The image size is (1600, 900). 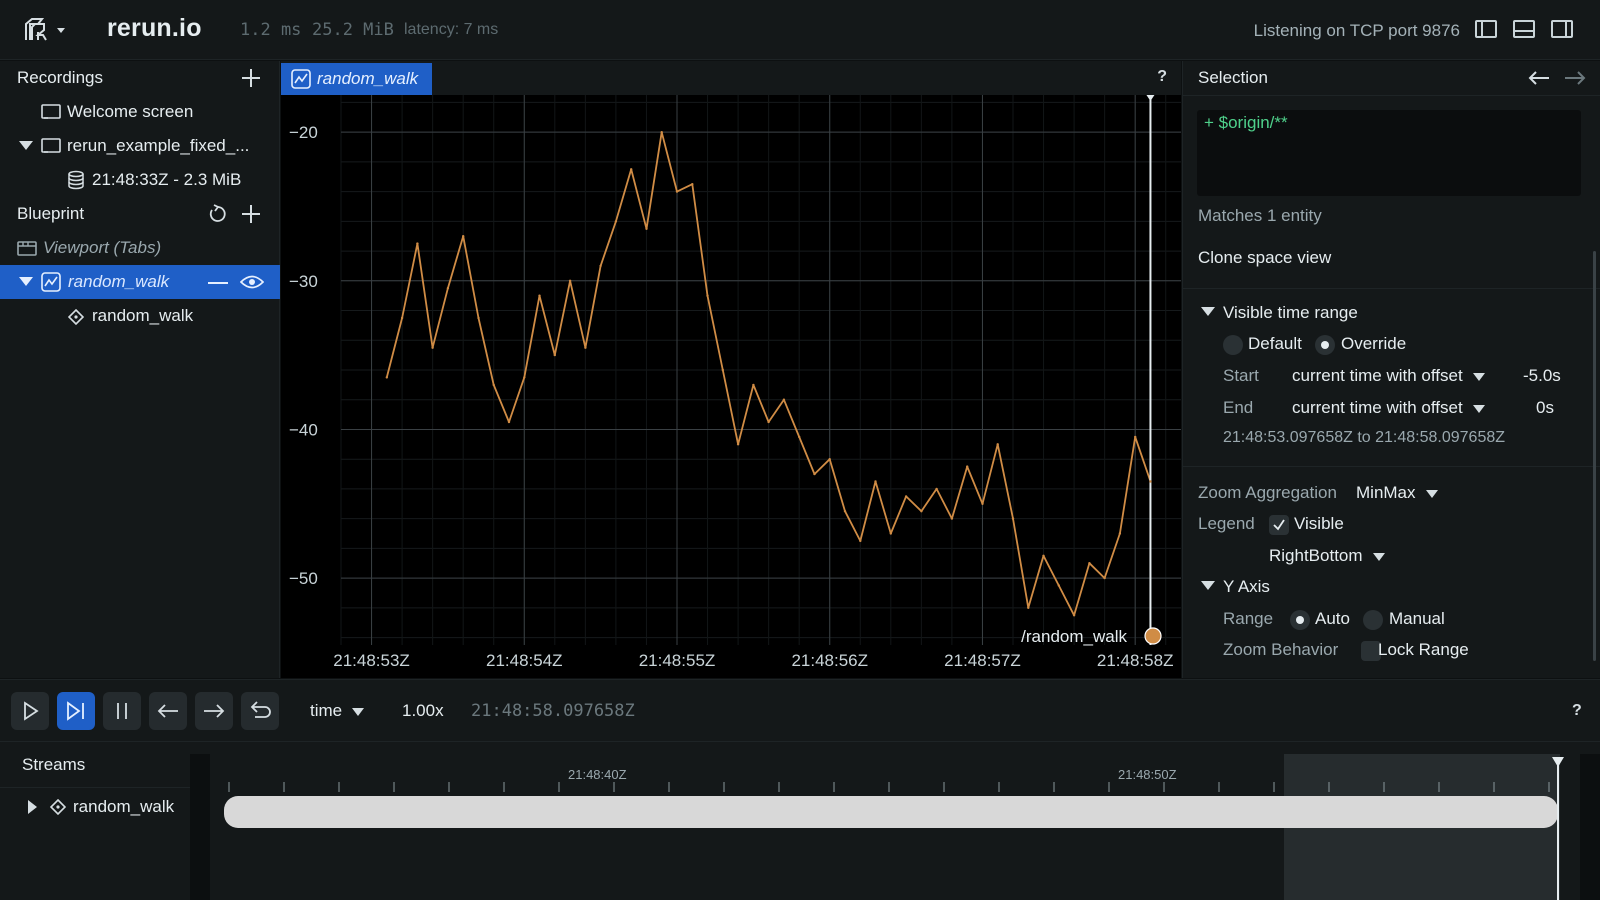 I want to click on time-ruler: 21:48:40Z 21:48:50Z, so click(x=895, y=827).